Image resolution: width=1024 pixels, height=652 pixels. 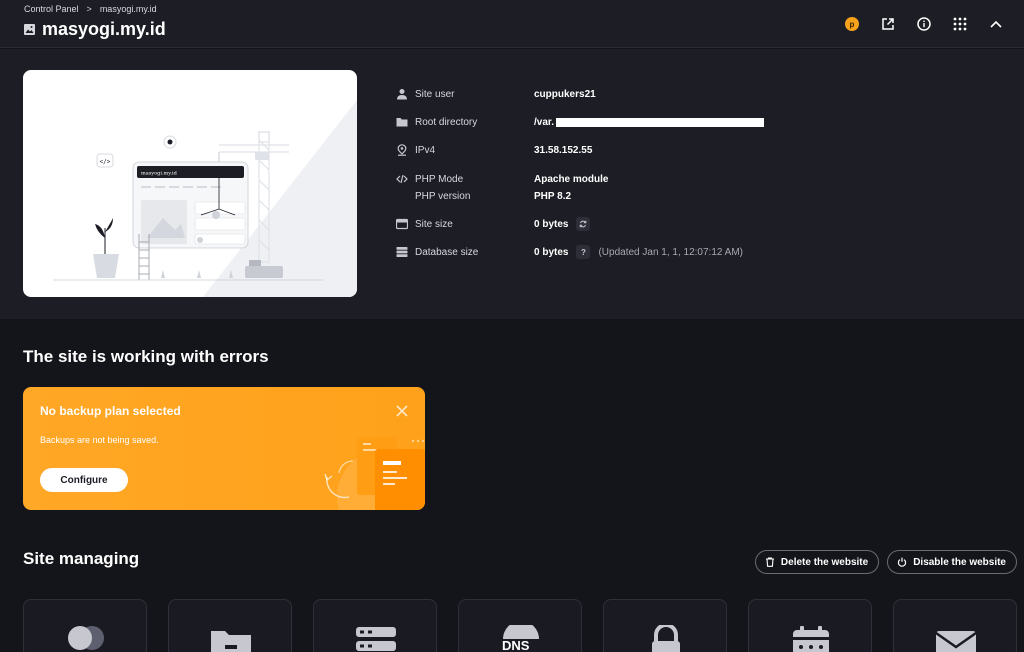 What do you see at coordinates (110, 411) in the screenshot?
I see `backup-alert-title: No backup plan selected` at bounding box center [110, 411].